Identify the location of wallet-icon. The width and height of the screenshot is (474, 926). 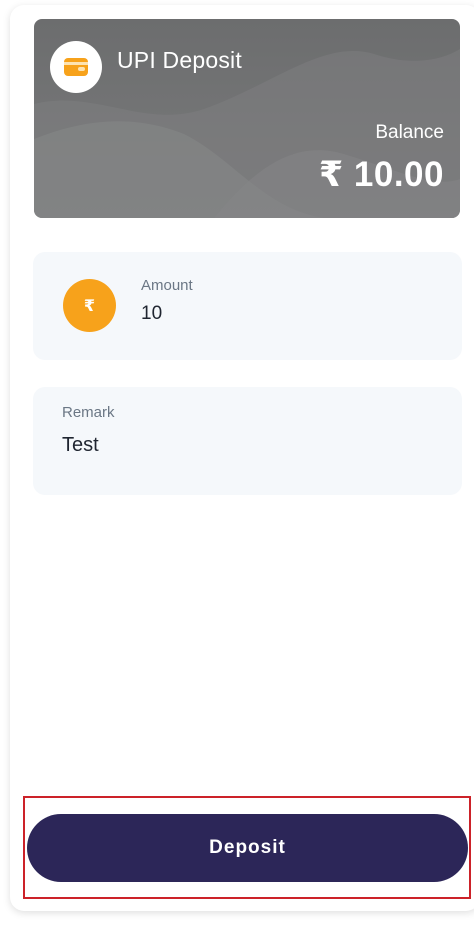
(76, 67).